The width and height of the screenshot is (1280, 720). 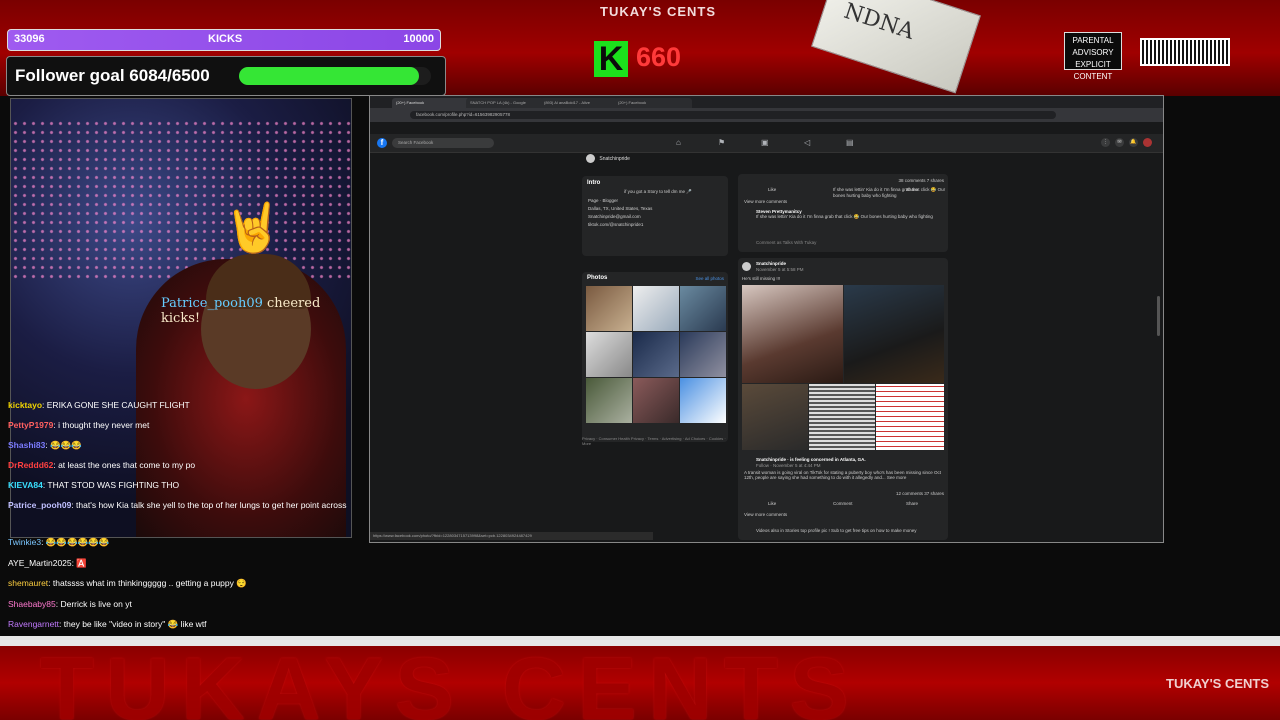 I want to click on kicks-label: KICKS, so click(x=225, y=39).